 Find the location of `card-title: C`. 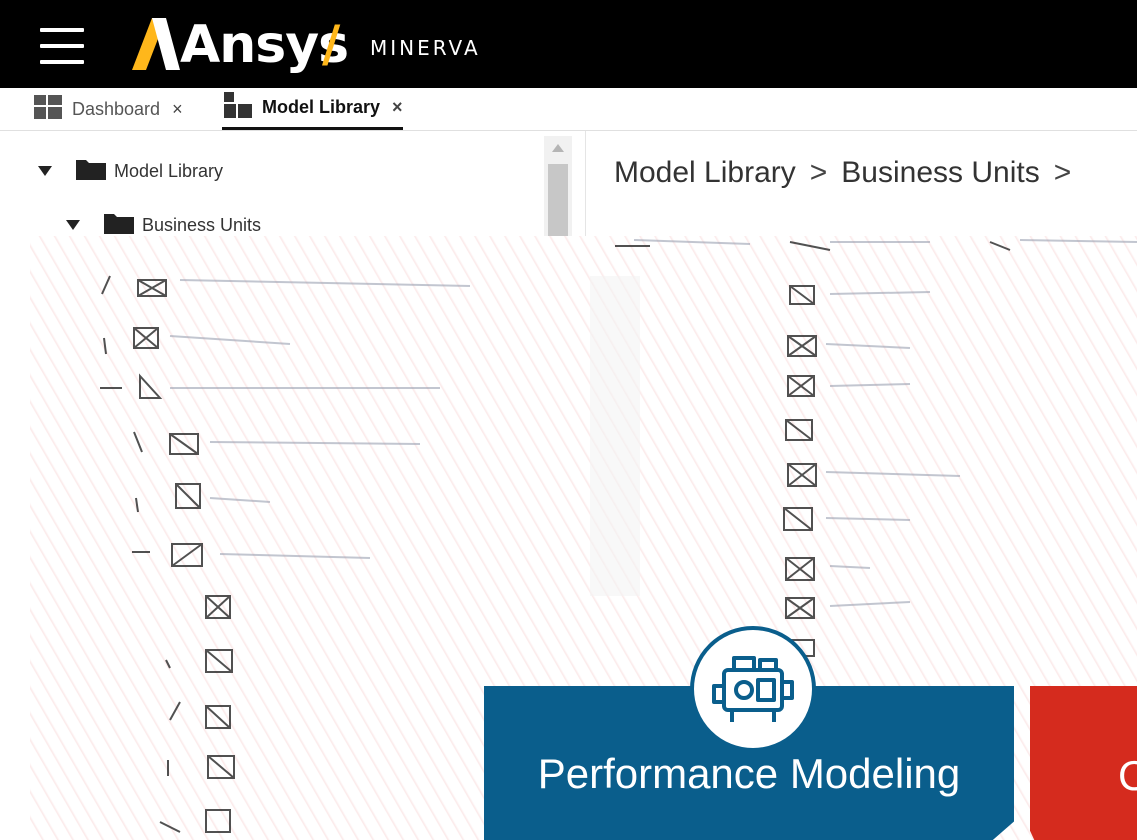

card-title: C is located at coordinates (1127, 775).